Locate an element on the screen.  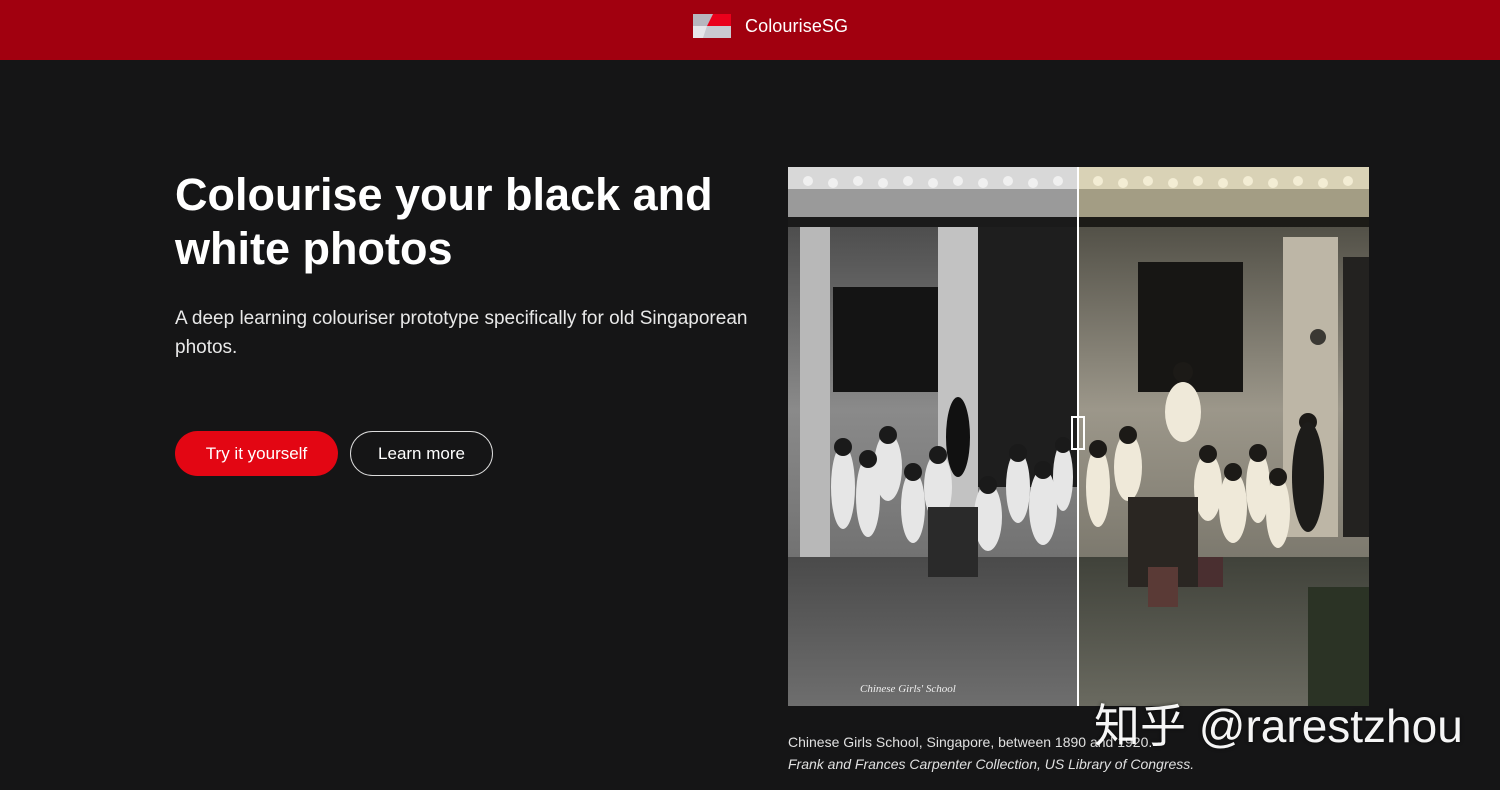
brand-name: ColouriseSG is located at coordinates (797, 25).